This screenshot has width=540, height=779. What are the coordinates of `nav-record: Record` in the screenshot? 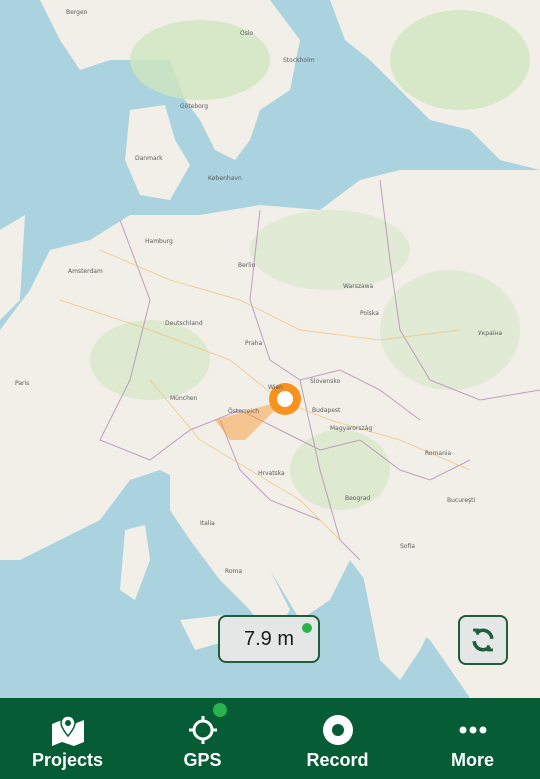 It's located at (337, 738).